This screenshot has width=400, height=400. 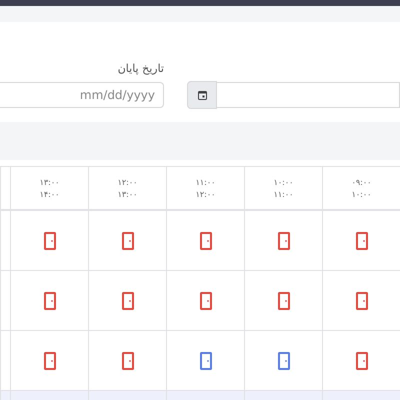 I want to click on end-date-label: تاریخ پایان, so click(x=140, y=68).